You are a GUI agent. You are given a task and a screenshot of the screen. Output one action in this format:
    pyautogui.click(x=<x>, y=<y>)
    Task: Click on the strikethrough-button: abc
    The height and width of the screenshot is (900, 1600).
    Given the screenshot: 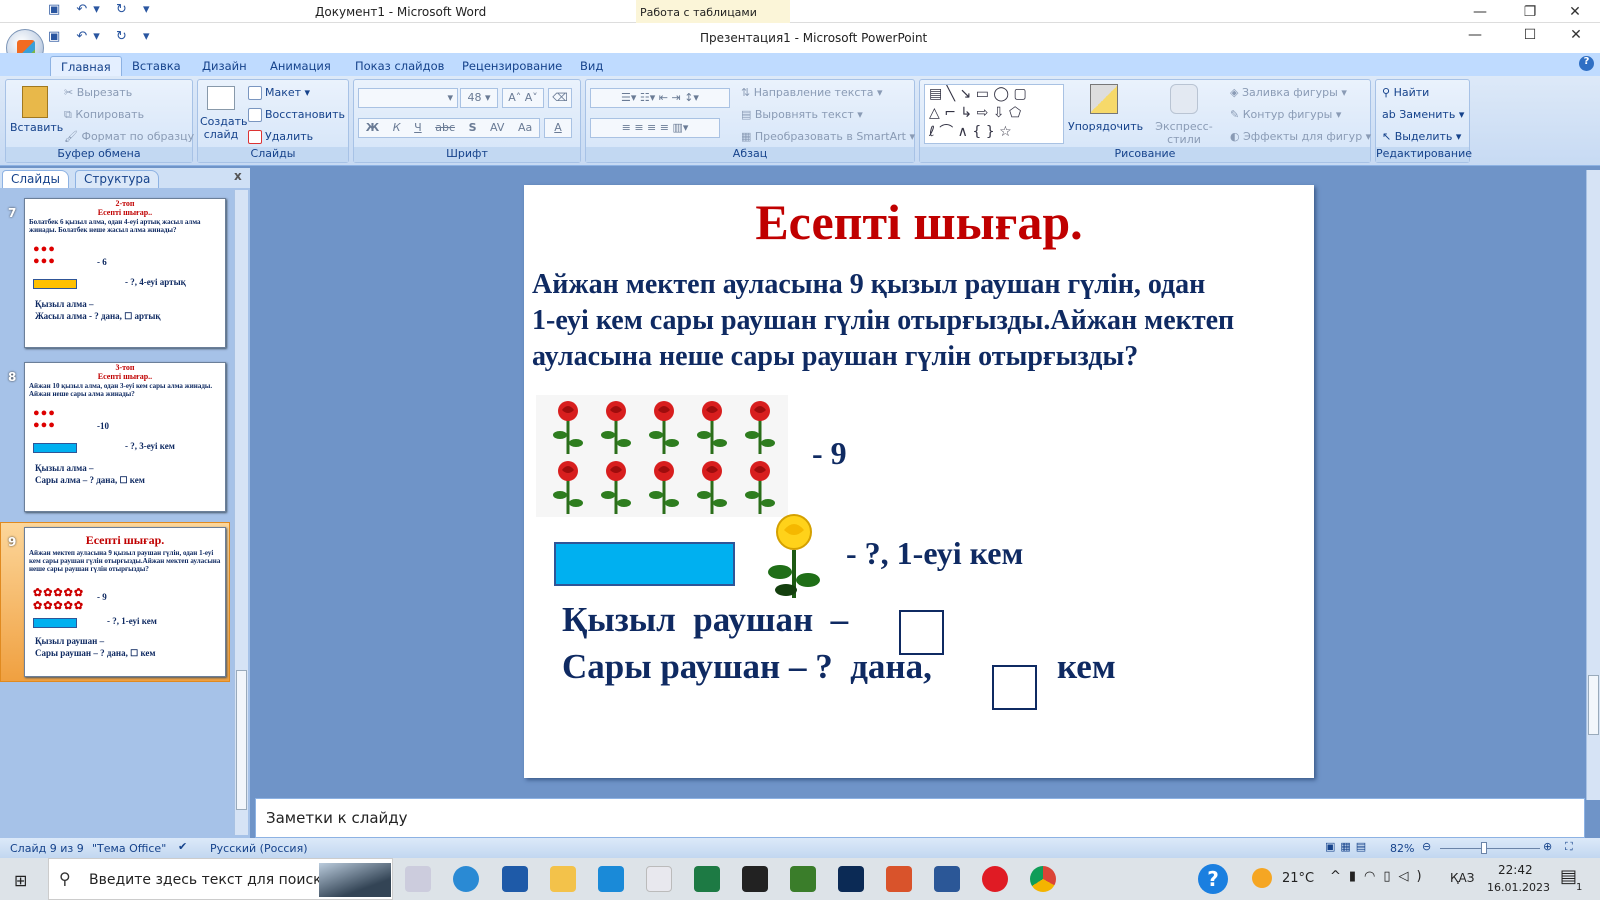 What is the action you would take?
    pyautogui.click(x=445, y=128)
    